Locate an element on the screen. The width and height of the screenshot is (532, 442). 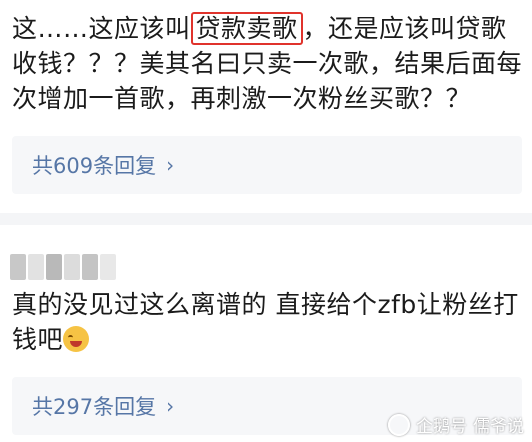
watermark: 企鹅号 儒爷说 is located at coordinates (456, 424).